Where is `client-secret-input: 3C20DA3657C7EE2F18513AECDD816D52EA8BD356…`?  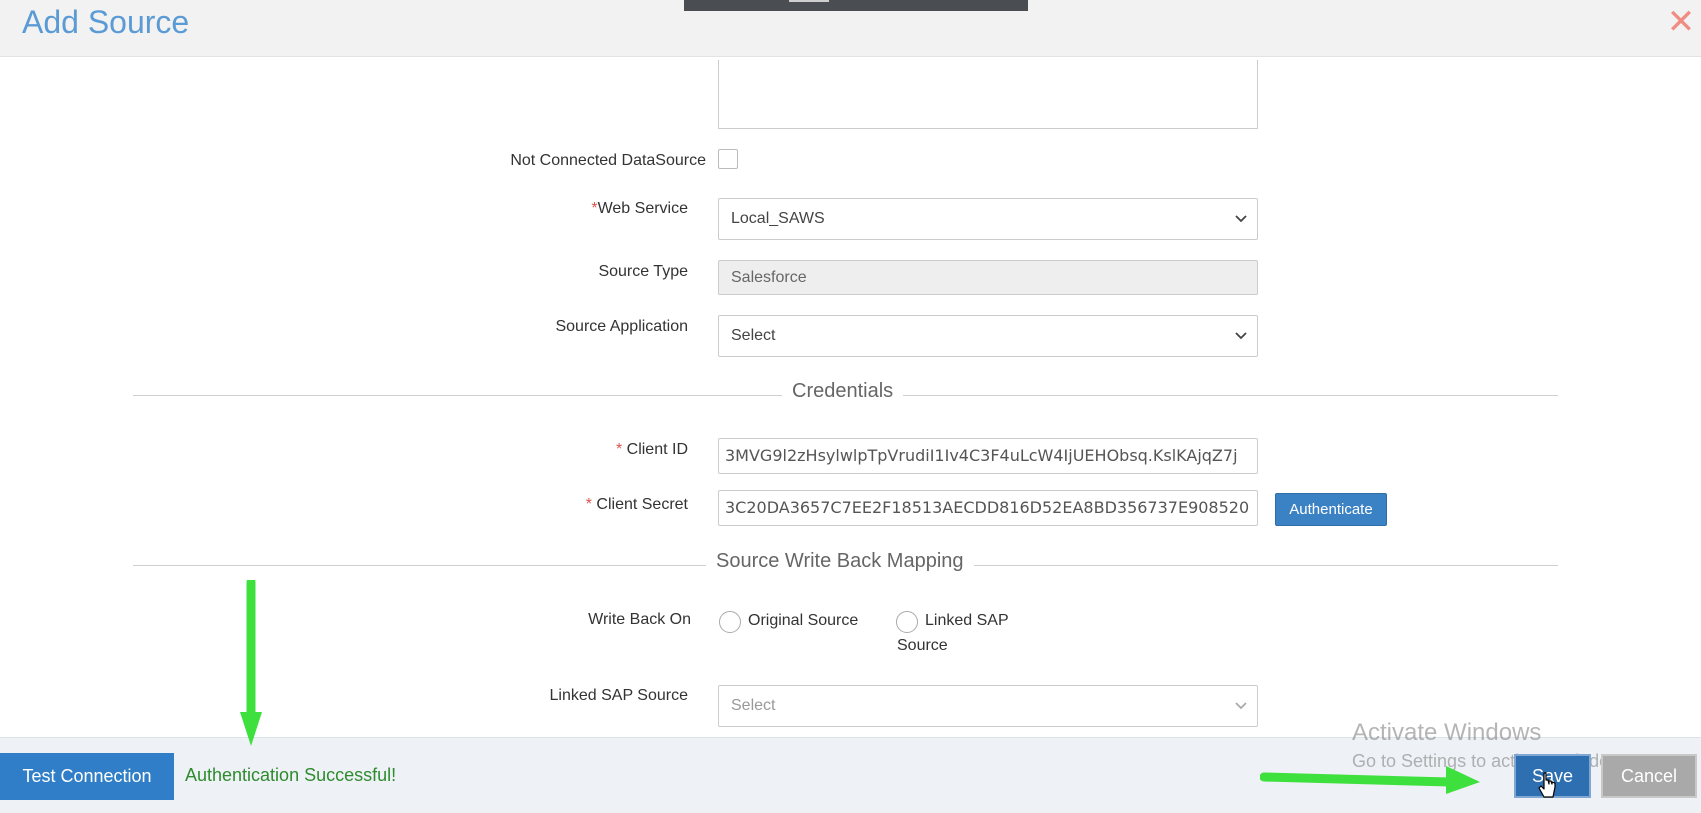
client-secret-input: 3C20DA3657C7EE2F18513AECDD816D52EA8BD356… is located at coordinates (988, 508).